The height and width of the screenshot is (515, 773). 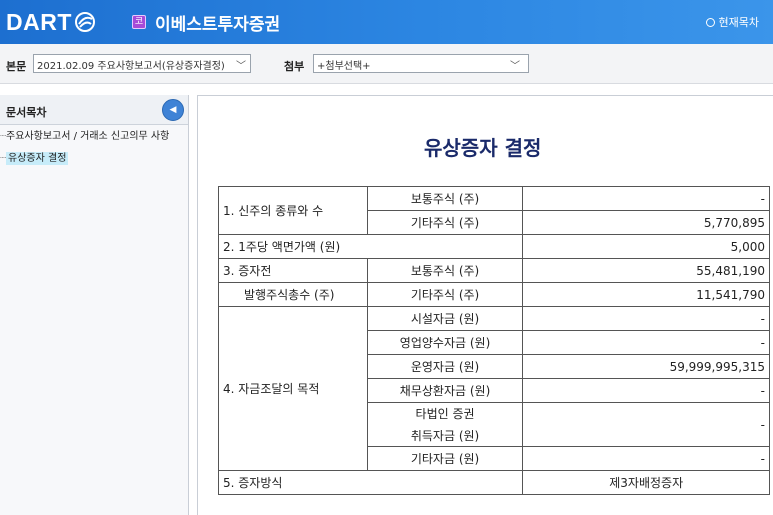 I want to click on app-header: DART 코 이베스트투자증권 현재목차, so click(x=386, y=22).